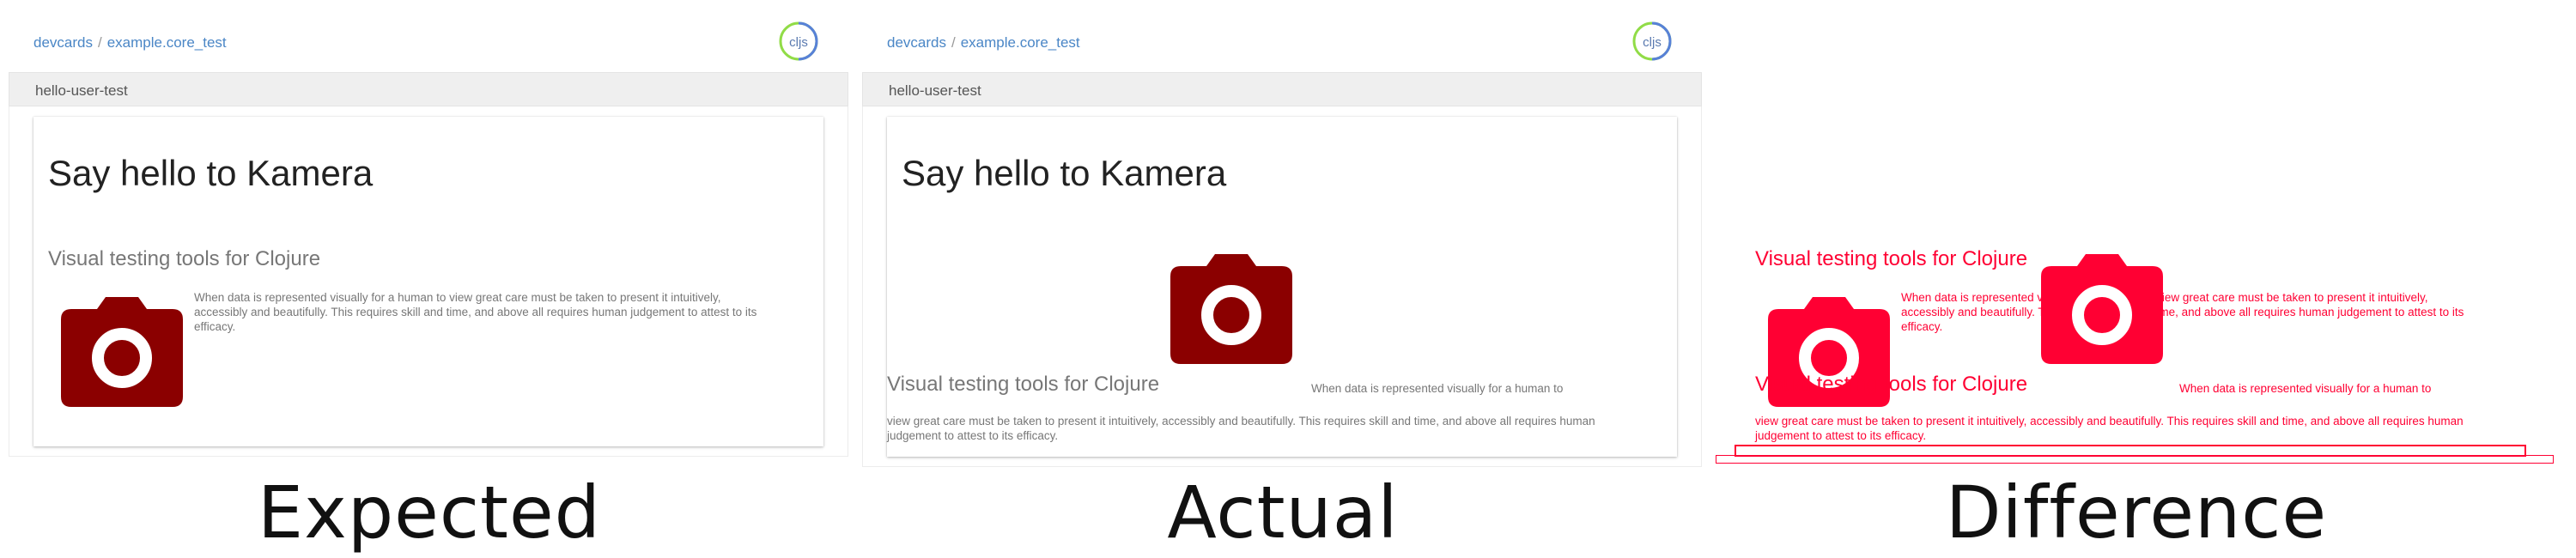 The image size is (2576, 558). Describe the element at coordinates (1283, 512) in the screenshot. I see `caption-actual: Actual` at that location.